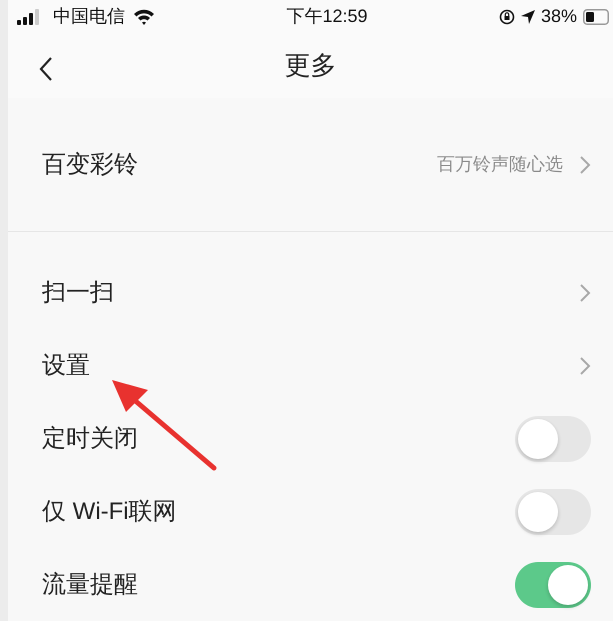  What do you see at coordinates (310, 164) in the screenshot?
I see `settings-row: 百变彩铃 百万铃声随心选` at bounding box center [310, 164].